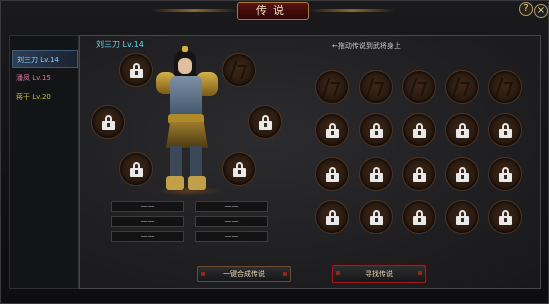  Describe the element at coordinates (120, 44) in the screenshot. I see `hero-name: 刘三刀 Lv.14` at that location.